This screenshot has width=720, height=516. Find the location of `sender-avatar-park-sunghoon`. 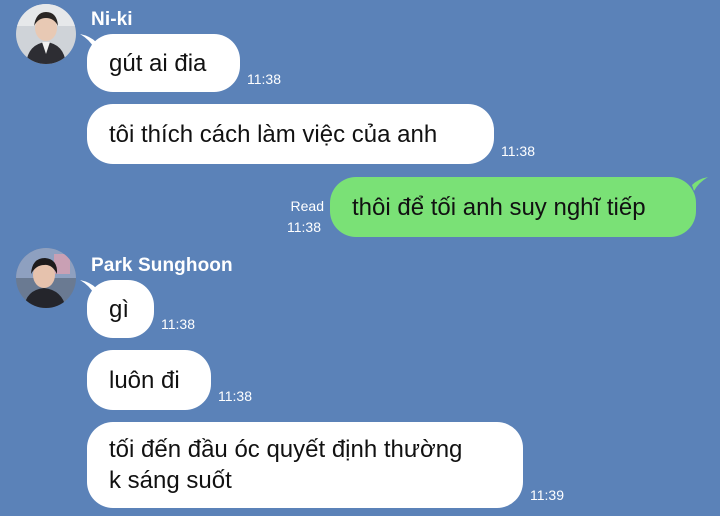

sender-avatar-park-sunghoon is located at coordinates (46, 278).